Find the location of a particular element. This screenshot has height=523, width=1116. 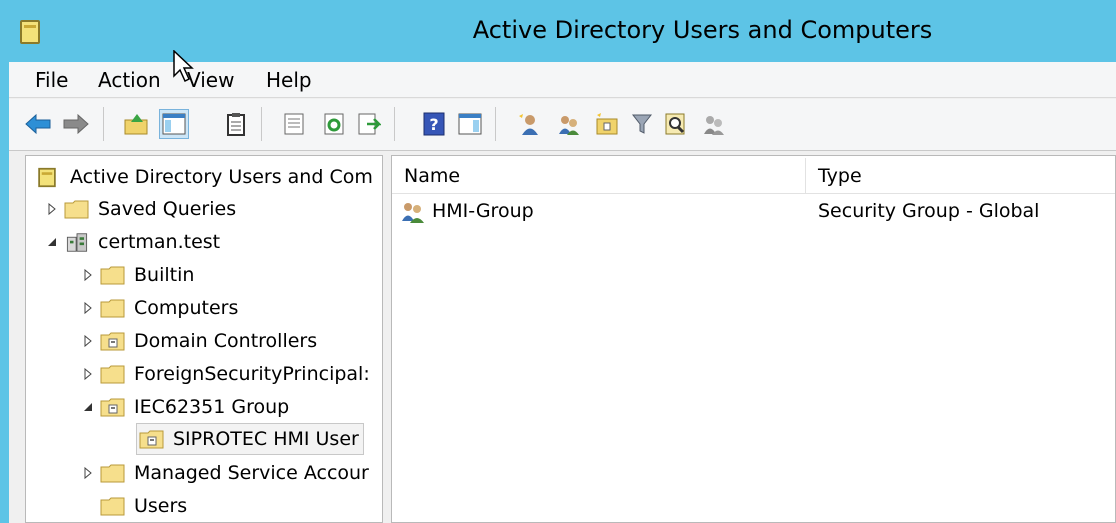

tree-root: Active Directory Users and Com is located at coordinates (203, 177).